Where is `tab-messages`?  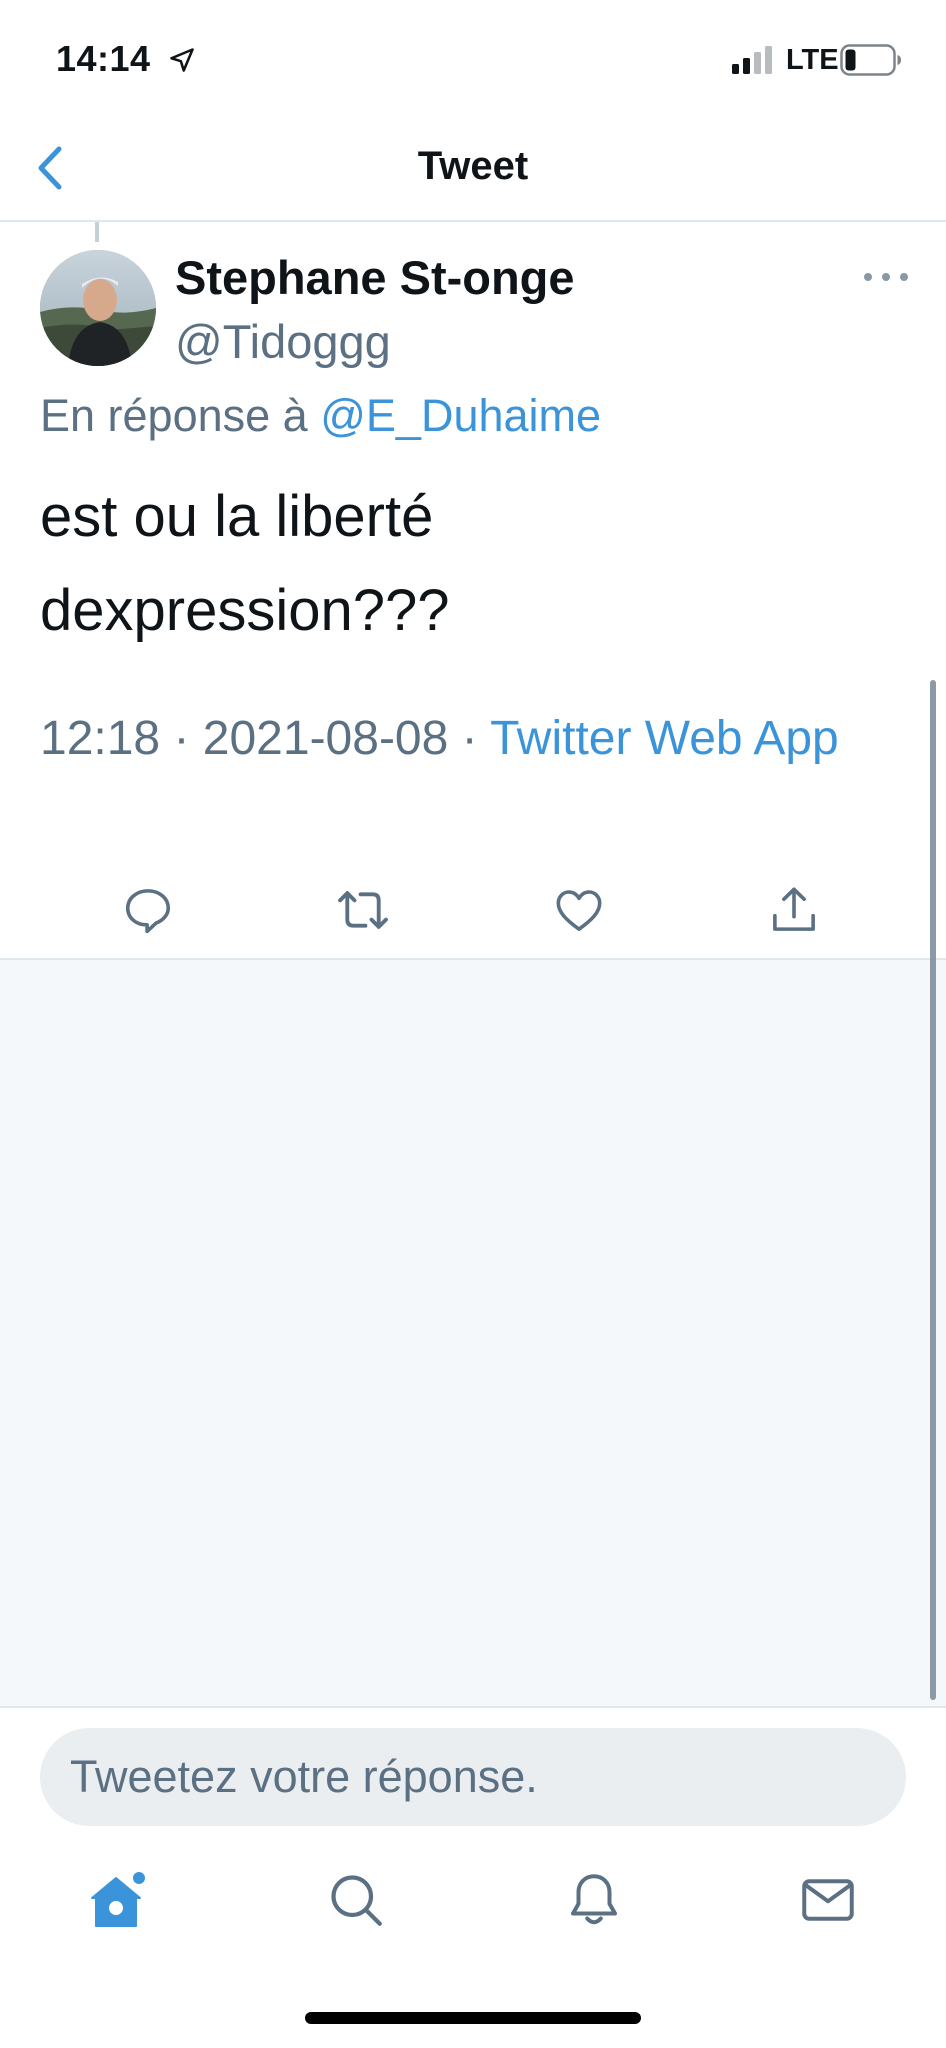
tab-messages is located at coordinates (828, 1900).